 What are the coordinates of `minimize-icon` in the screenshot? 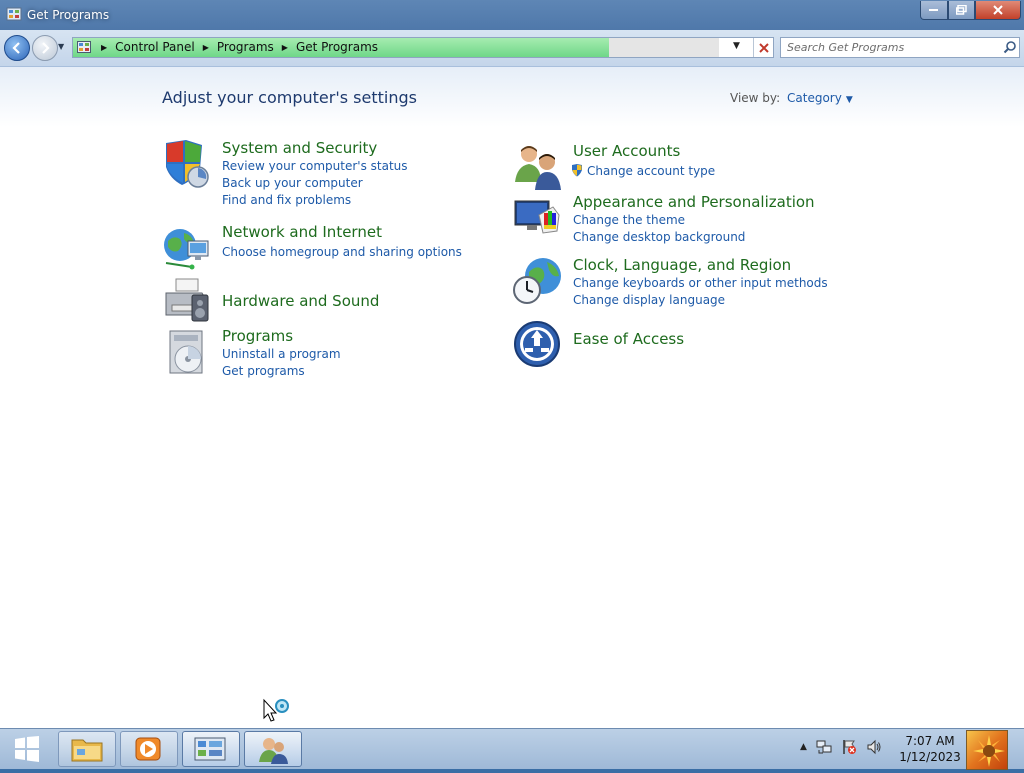 It's located at (933, 10).